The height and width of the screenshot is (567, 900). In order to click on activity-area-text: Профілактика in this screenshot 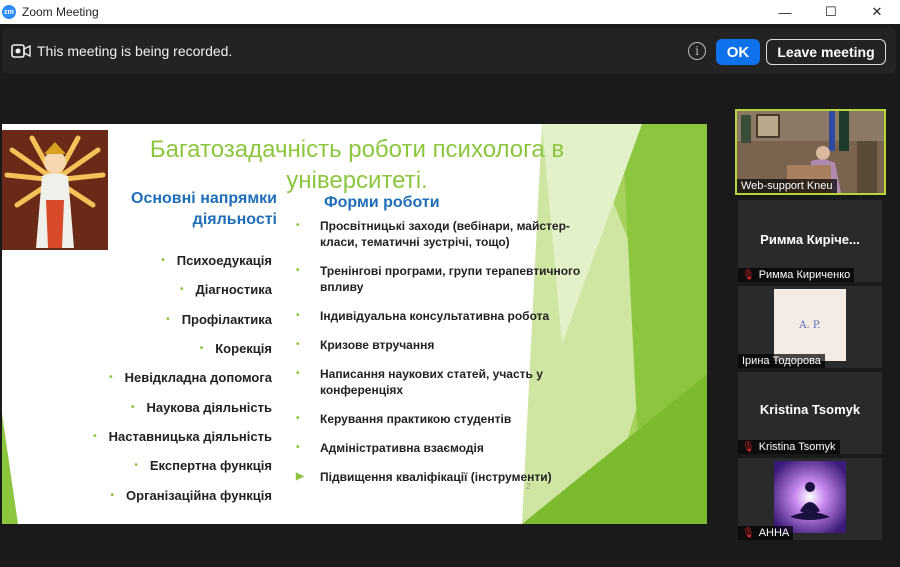, I will do `click(226, 319)`.